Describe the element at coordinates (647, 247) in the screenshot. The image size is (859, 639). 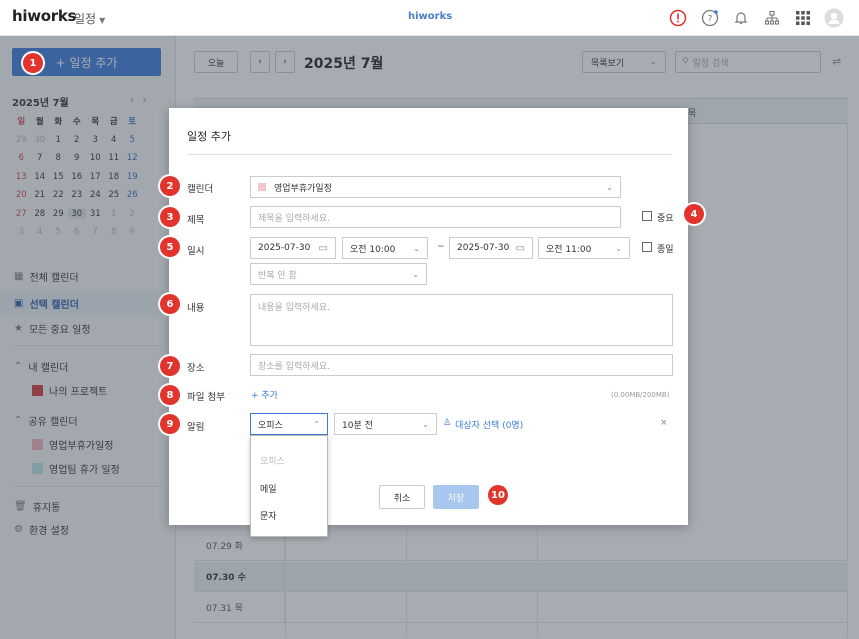
I see `allday-checkbox` at that location.